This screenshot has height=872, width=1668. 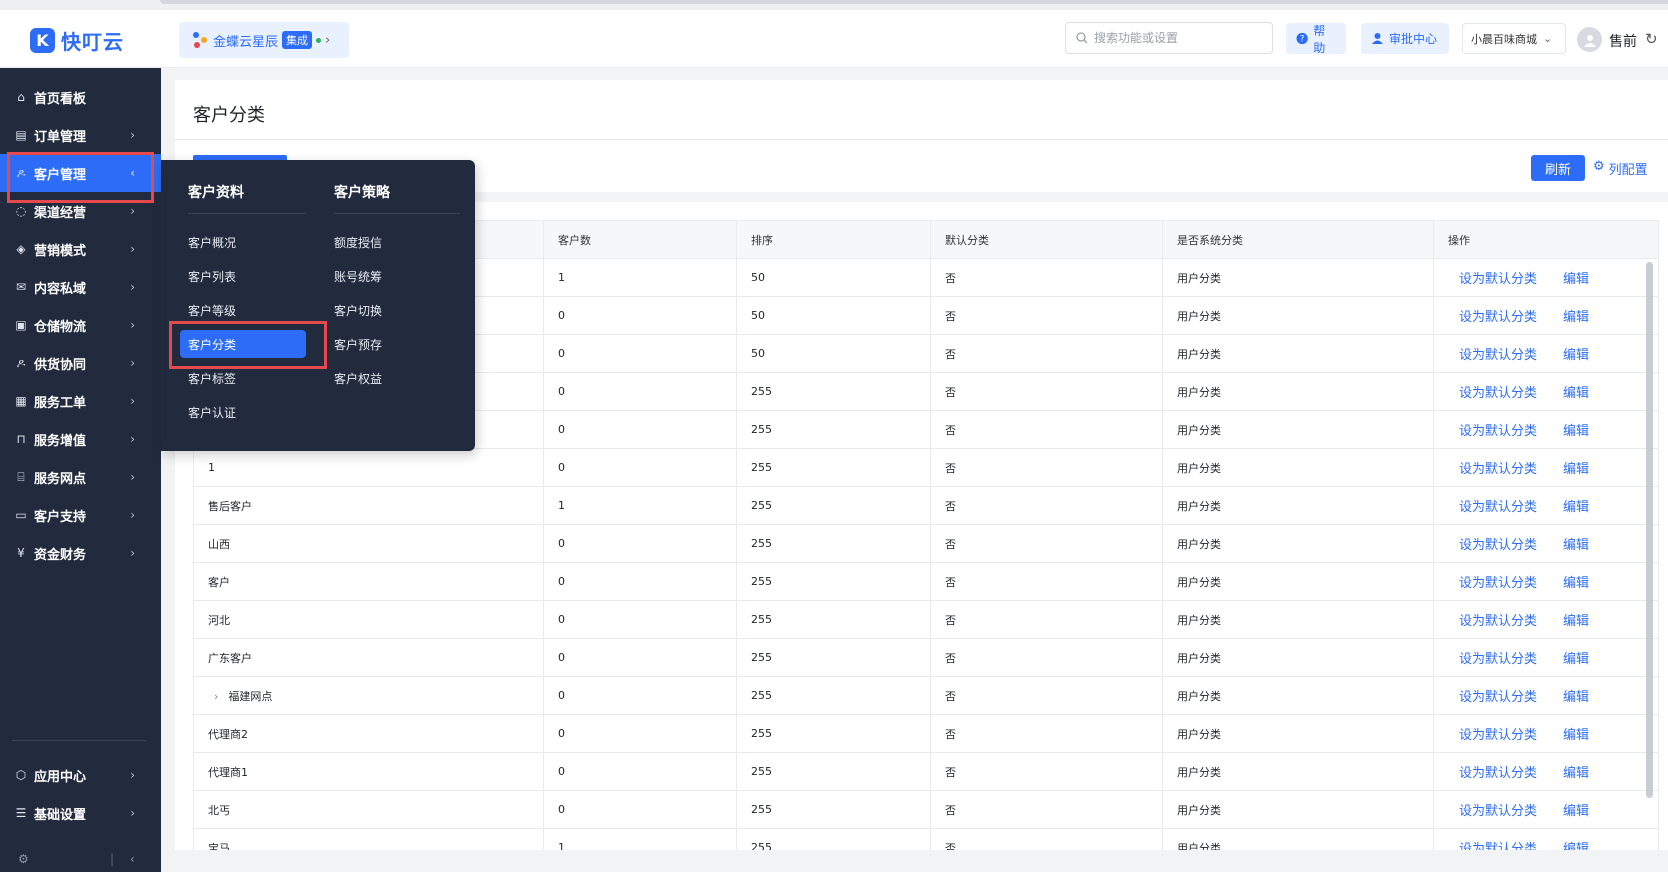 I want to click on sidebar-item-outlets: ⌸ 服务网点 ›, so click(x=80, y=477).